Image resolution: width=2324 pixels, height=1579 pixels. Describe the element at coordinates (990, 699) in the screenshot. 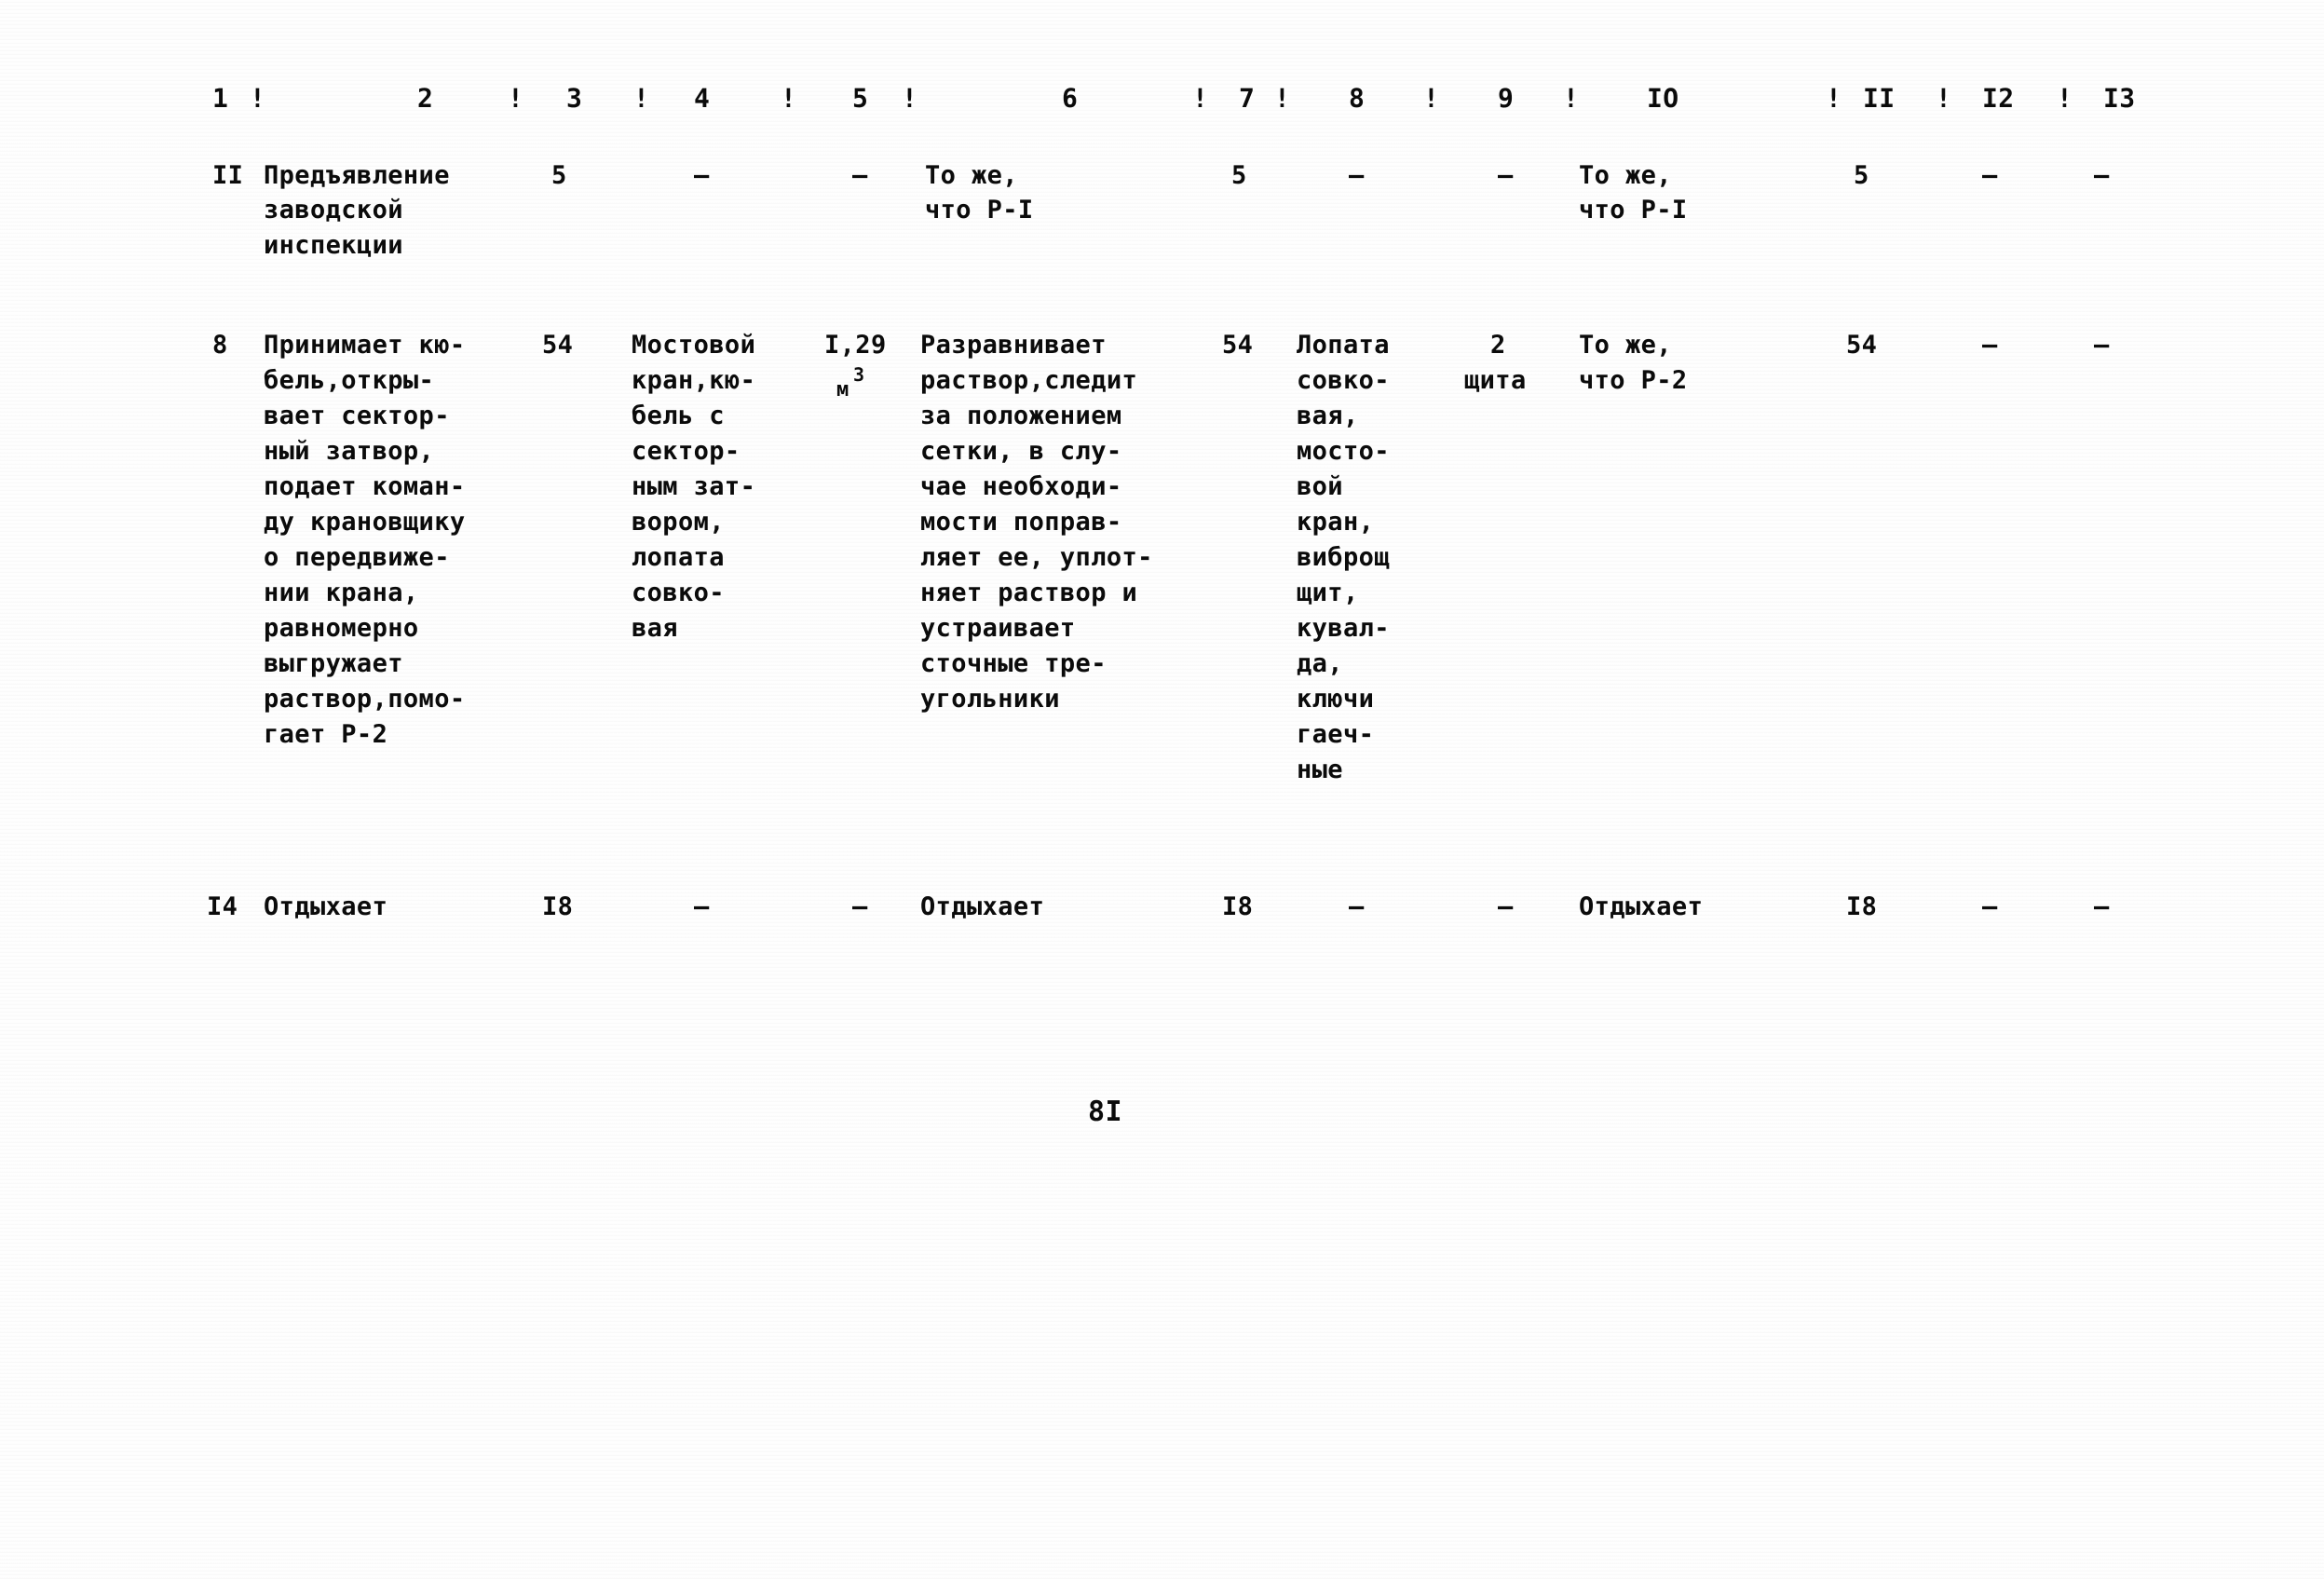

I see `row-1-col-6-line-10: угольники` at that location.